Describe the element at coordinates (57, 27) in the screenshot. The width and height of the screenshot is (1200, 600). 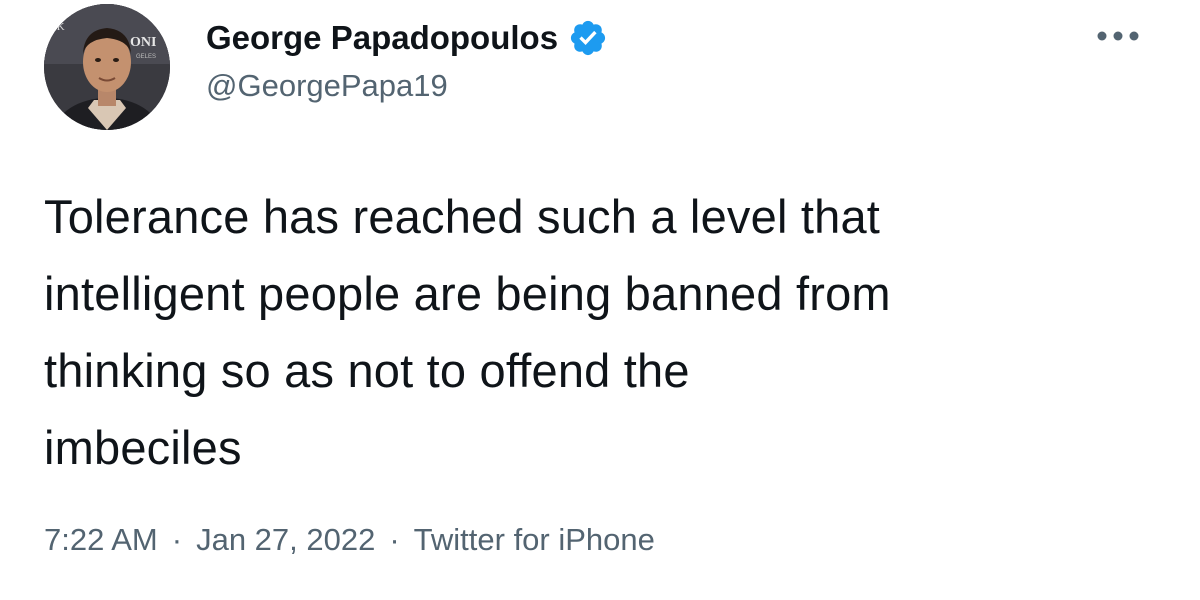
I see `avatar-backdrop-text-left: EK` at that location.